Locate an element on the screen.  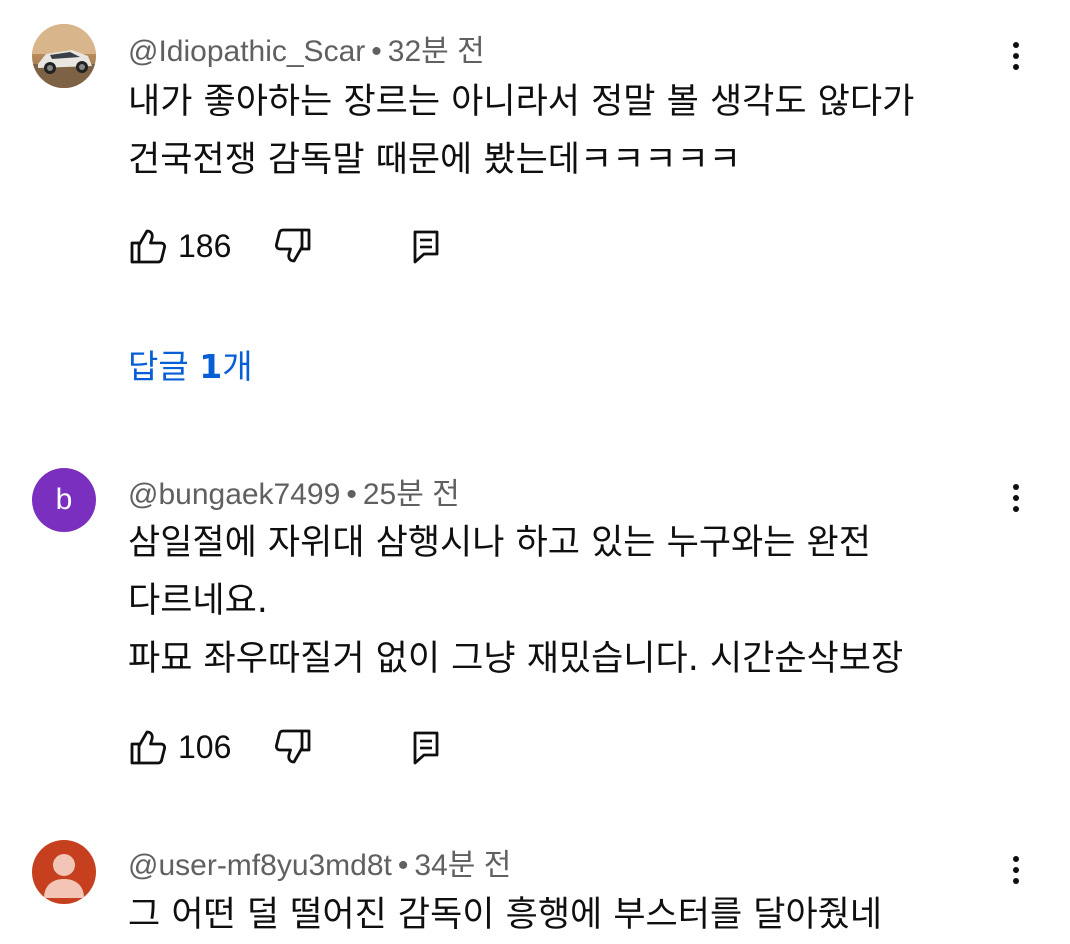
replies-prefix: 답글 is located at coordinates (164, 366).